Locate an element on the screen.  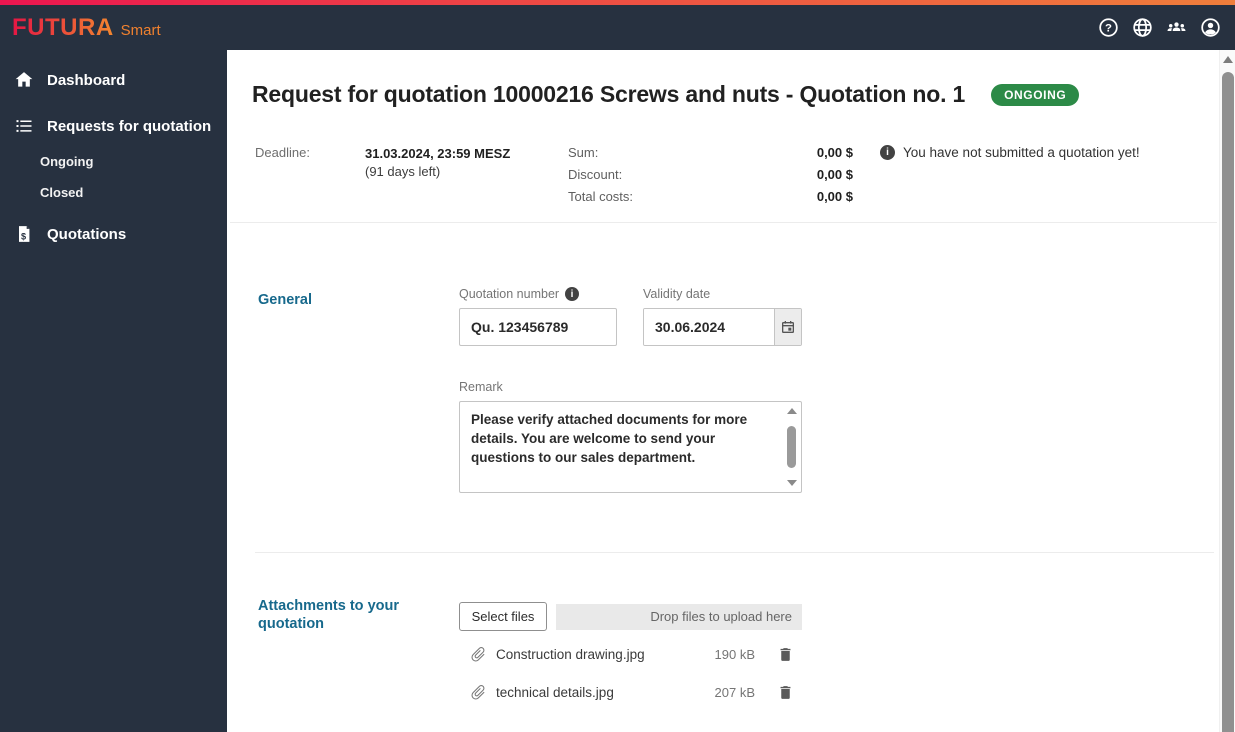
logo-primary: FUTURA is located at coordinates (63, 27).